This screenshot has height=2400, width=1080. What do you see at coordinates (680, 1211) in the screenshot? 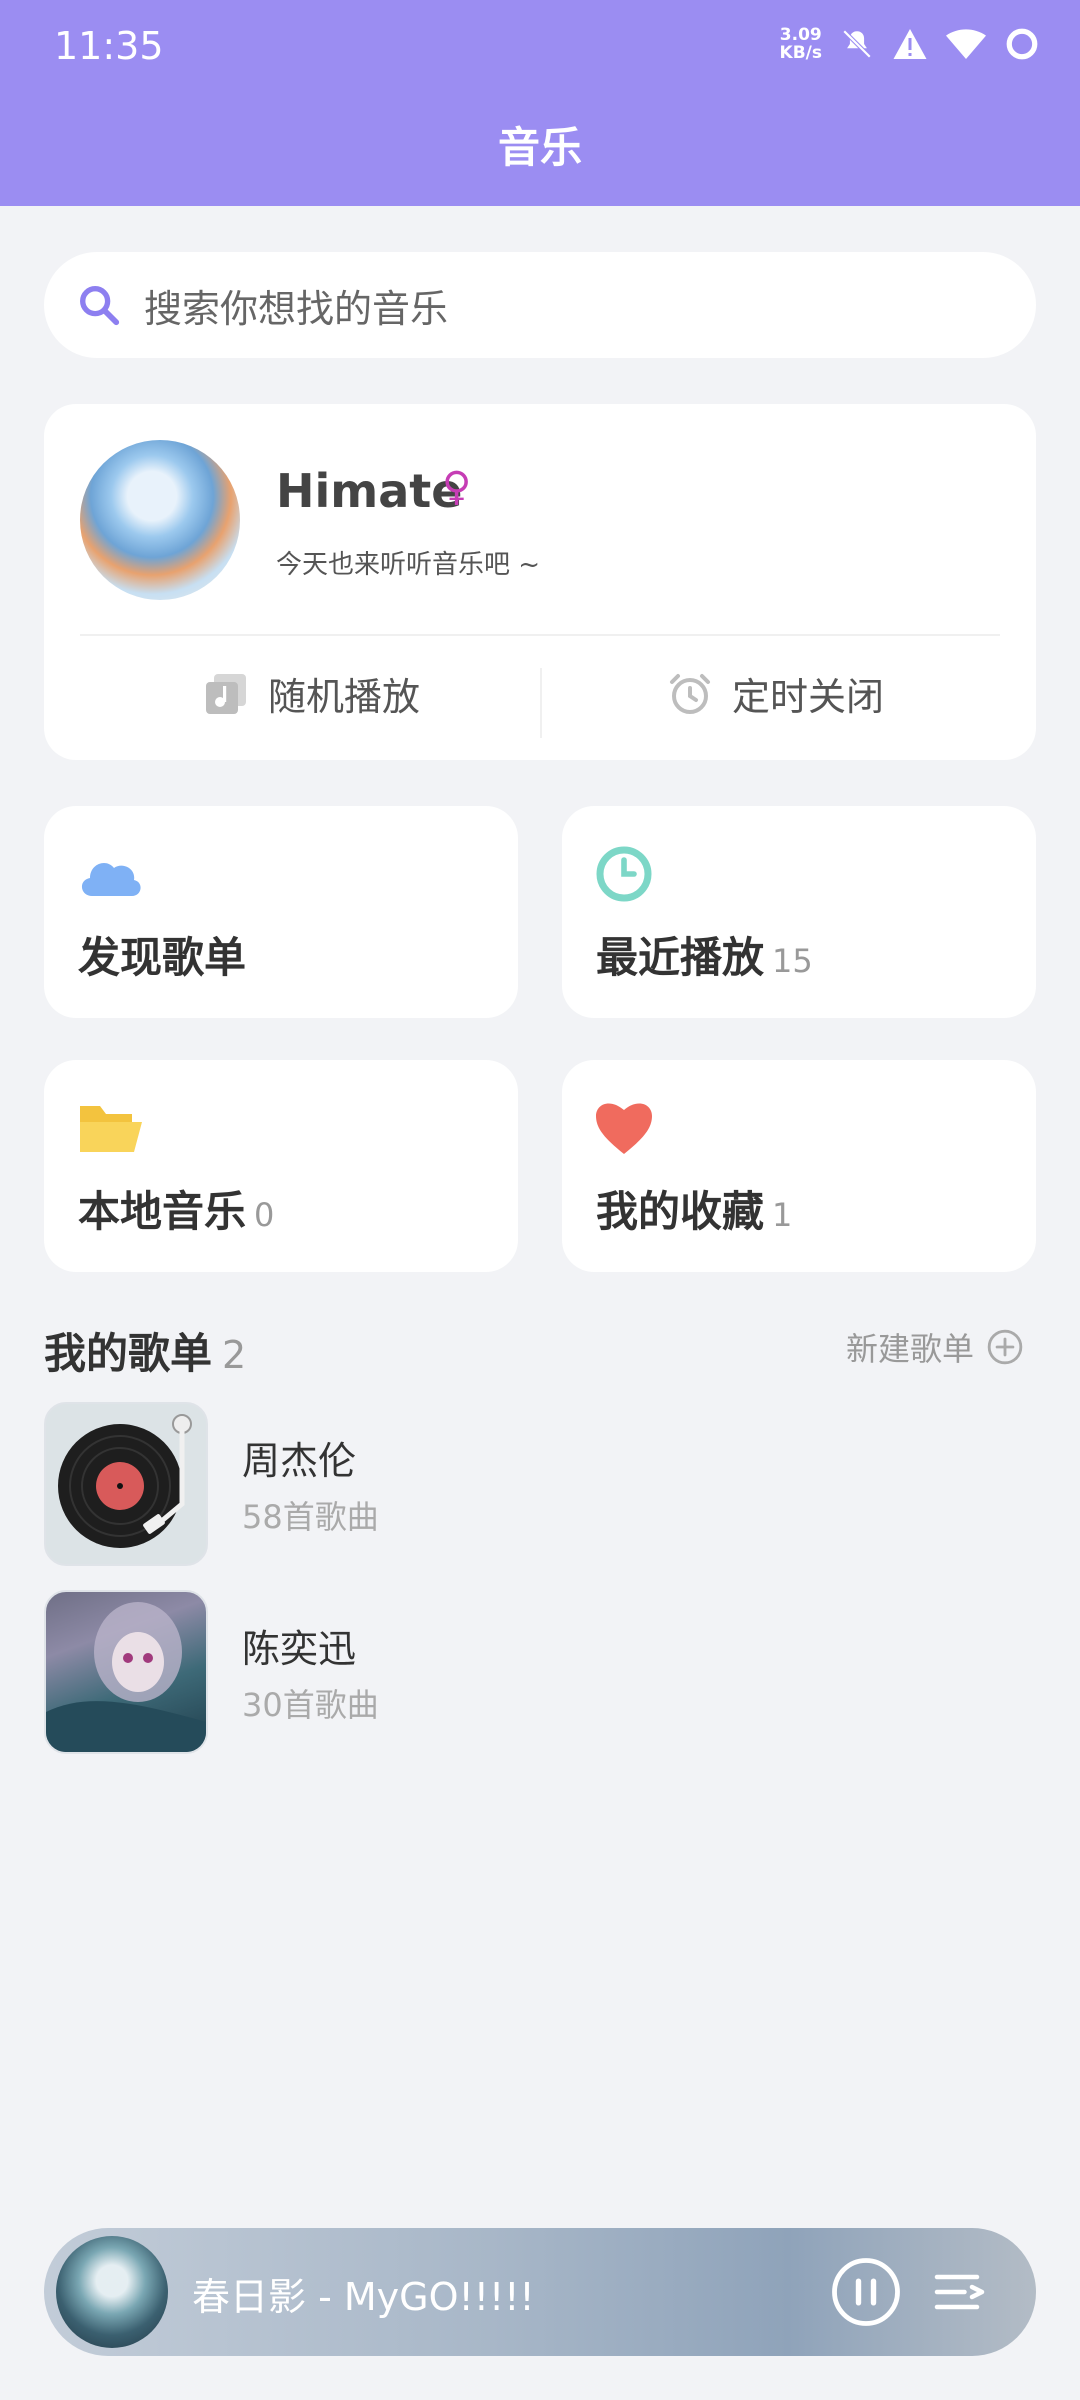
I see `tile-label: 我的收藏` at bounding box center [680, 1211].